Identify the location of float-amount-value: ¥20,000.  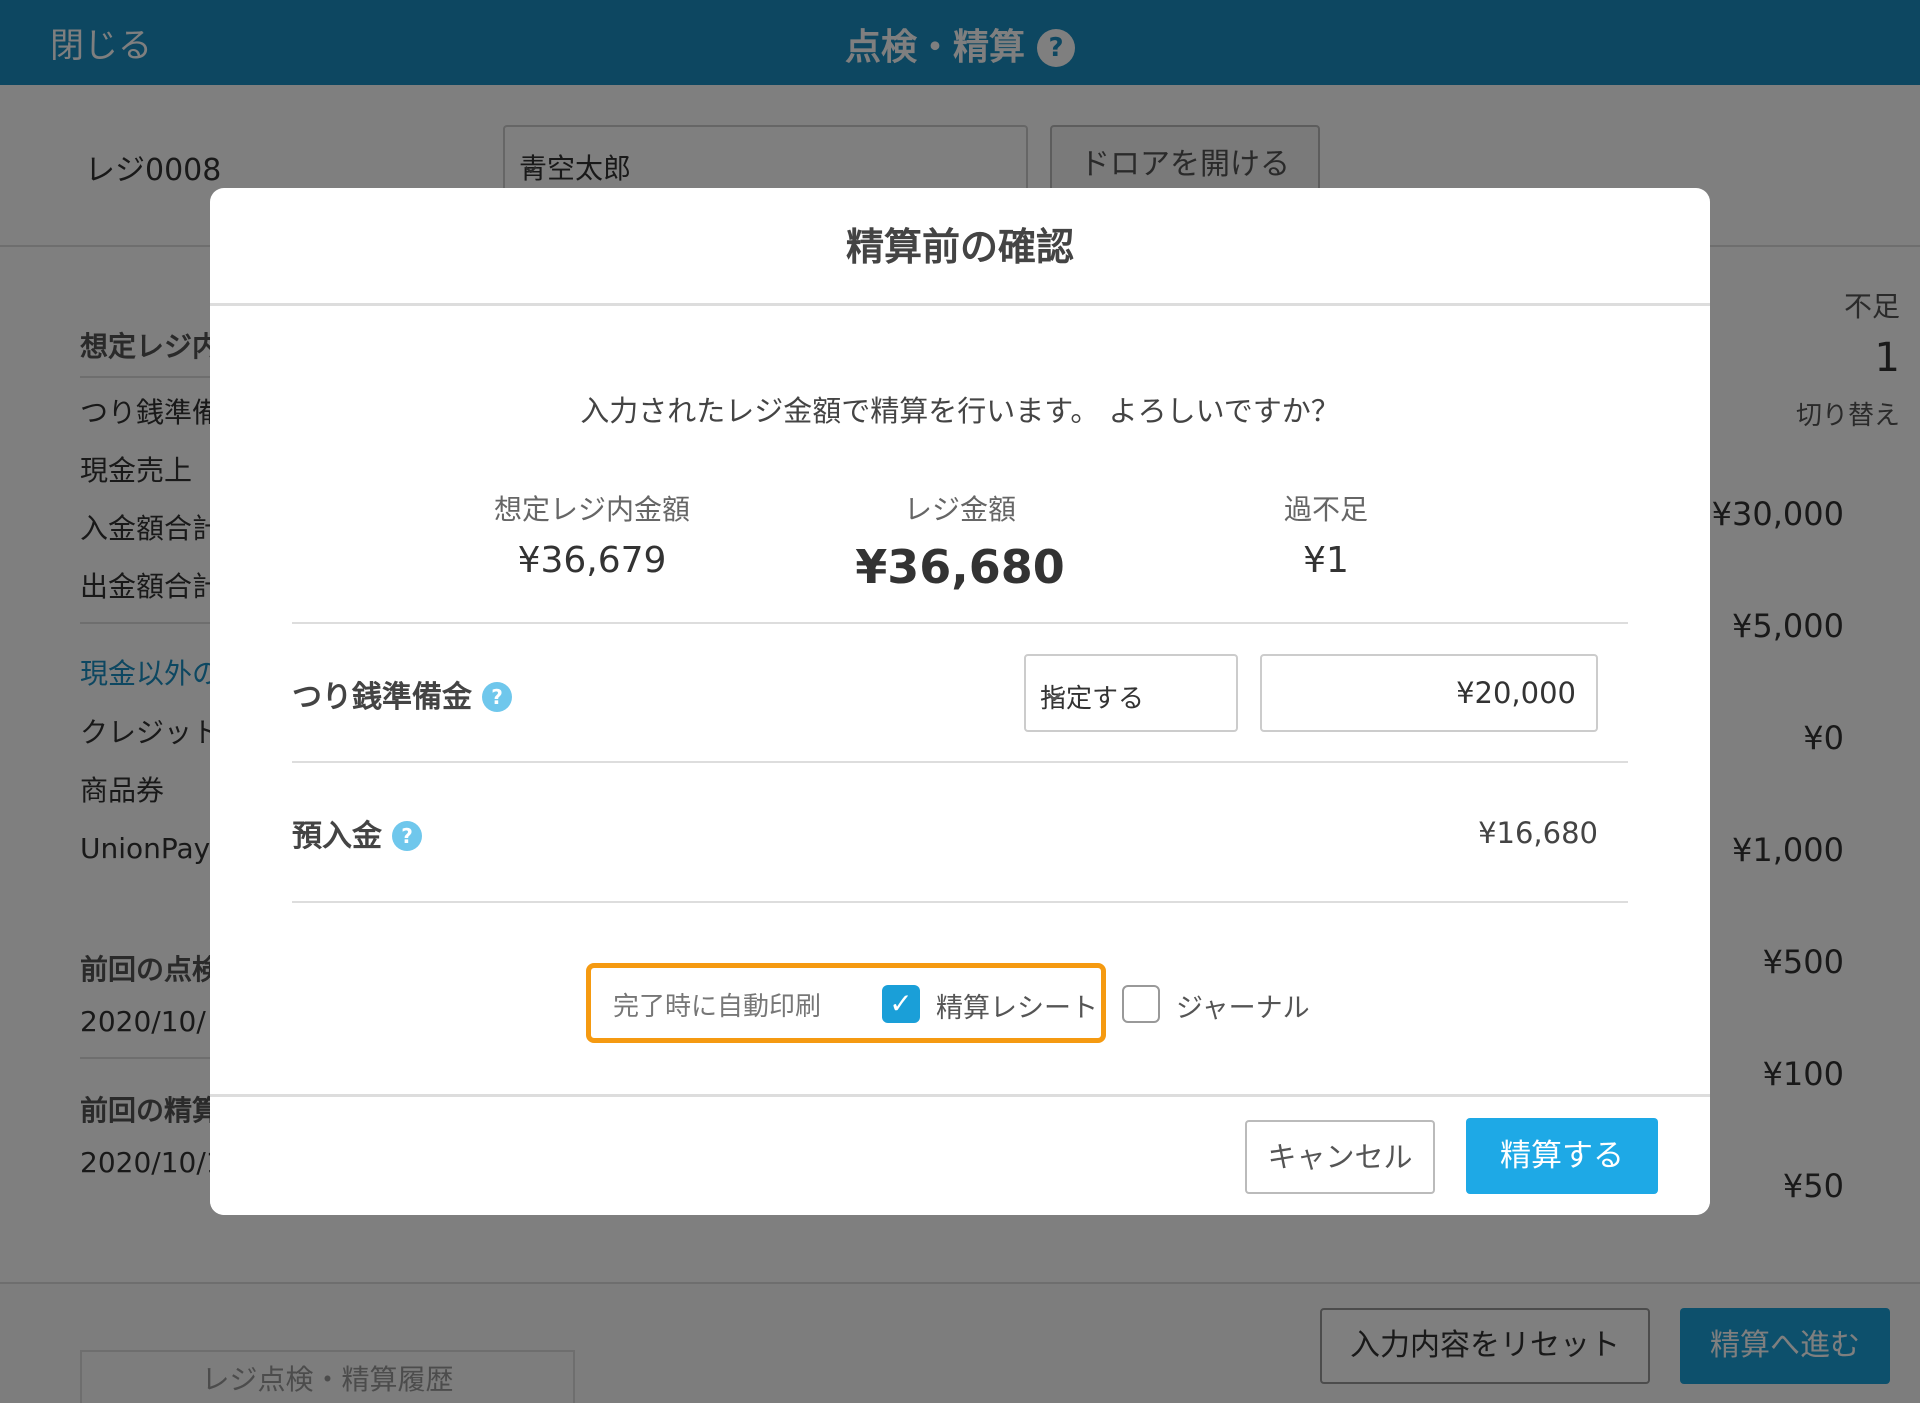
(1516, 693).